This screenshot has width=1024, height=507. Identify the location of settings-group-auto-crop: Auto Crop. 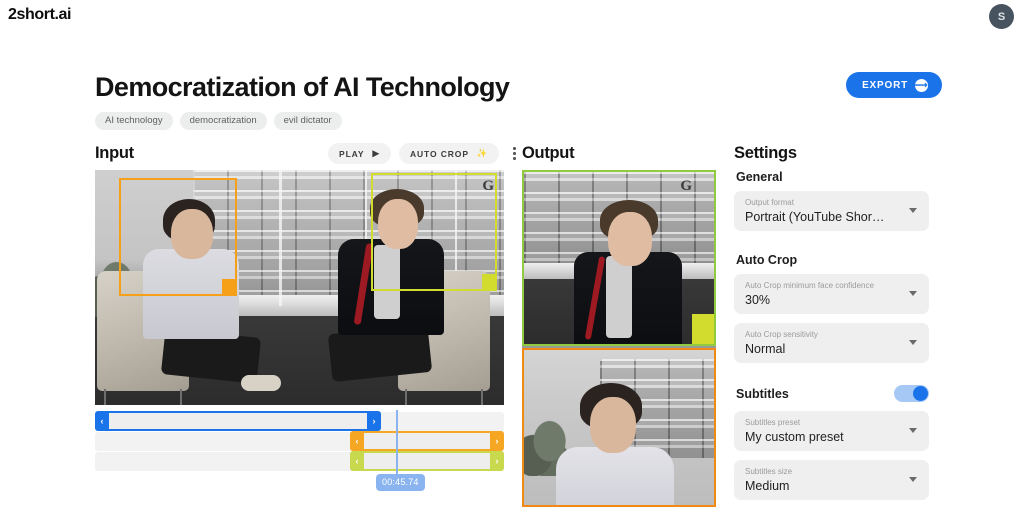
(767, 260).